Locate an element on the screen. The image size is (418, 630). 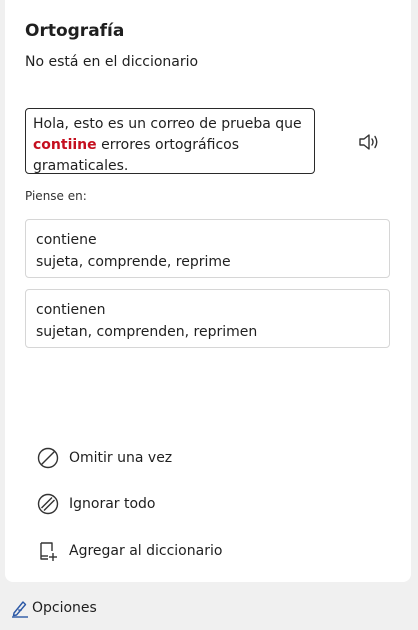
suggestion-word: contienen is located at coordinates (71, 310).